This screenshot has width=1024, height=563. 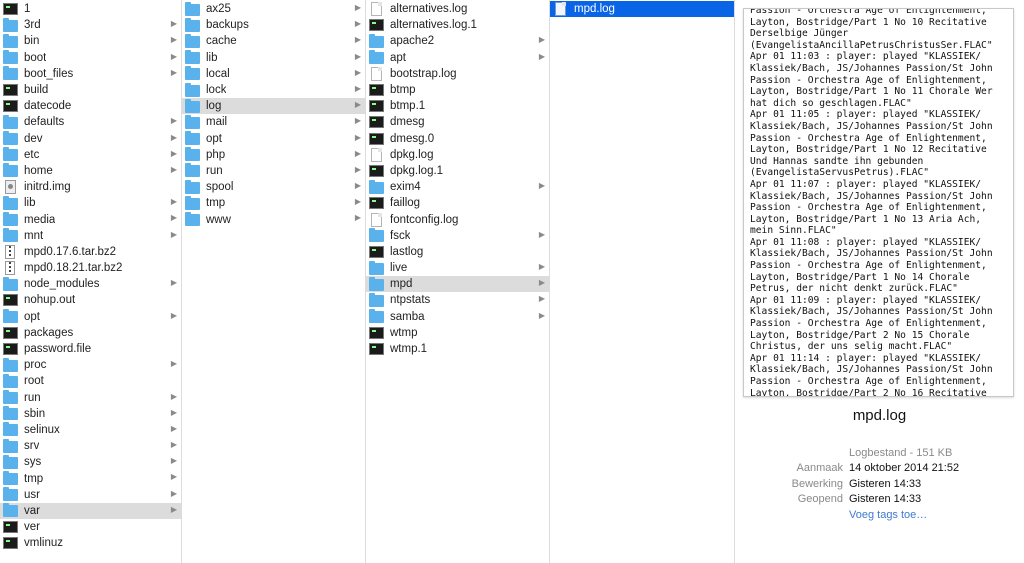 What do you see at coordinates (273, 219) in the screenshot?
I see `list-item: www ▶` at bounding box center [273, 219].